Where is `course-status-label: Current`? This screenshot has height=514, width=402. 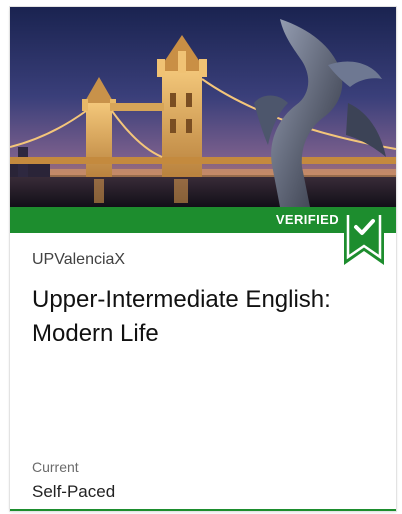 course-status-label: Current is located at coordinates (55, 467).